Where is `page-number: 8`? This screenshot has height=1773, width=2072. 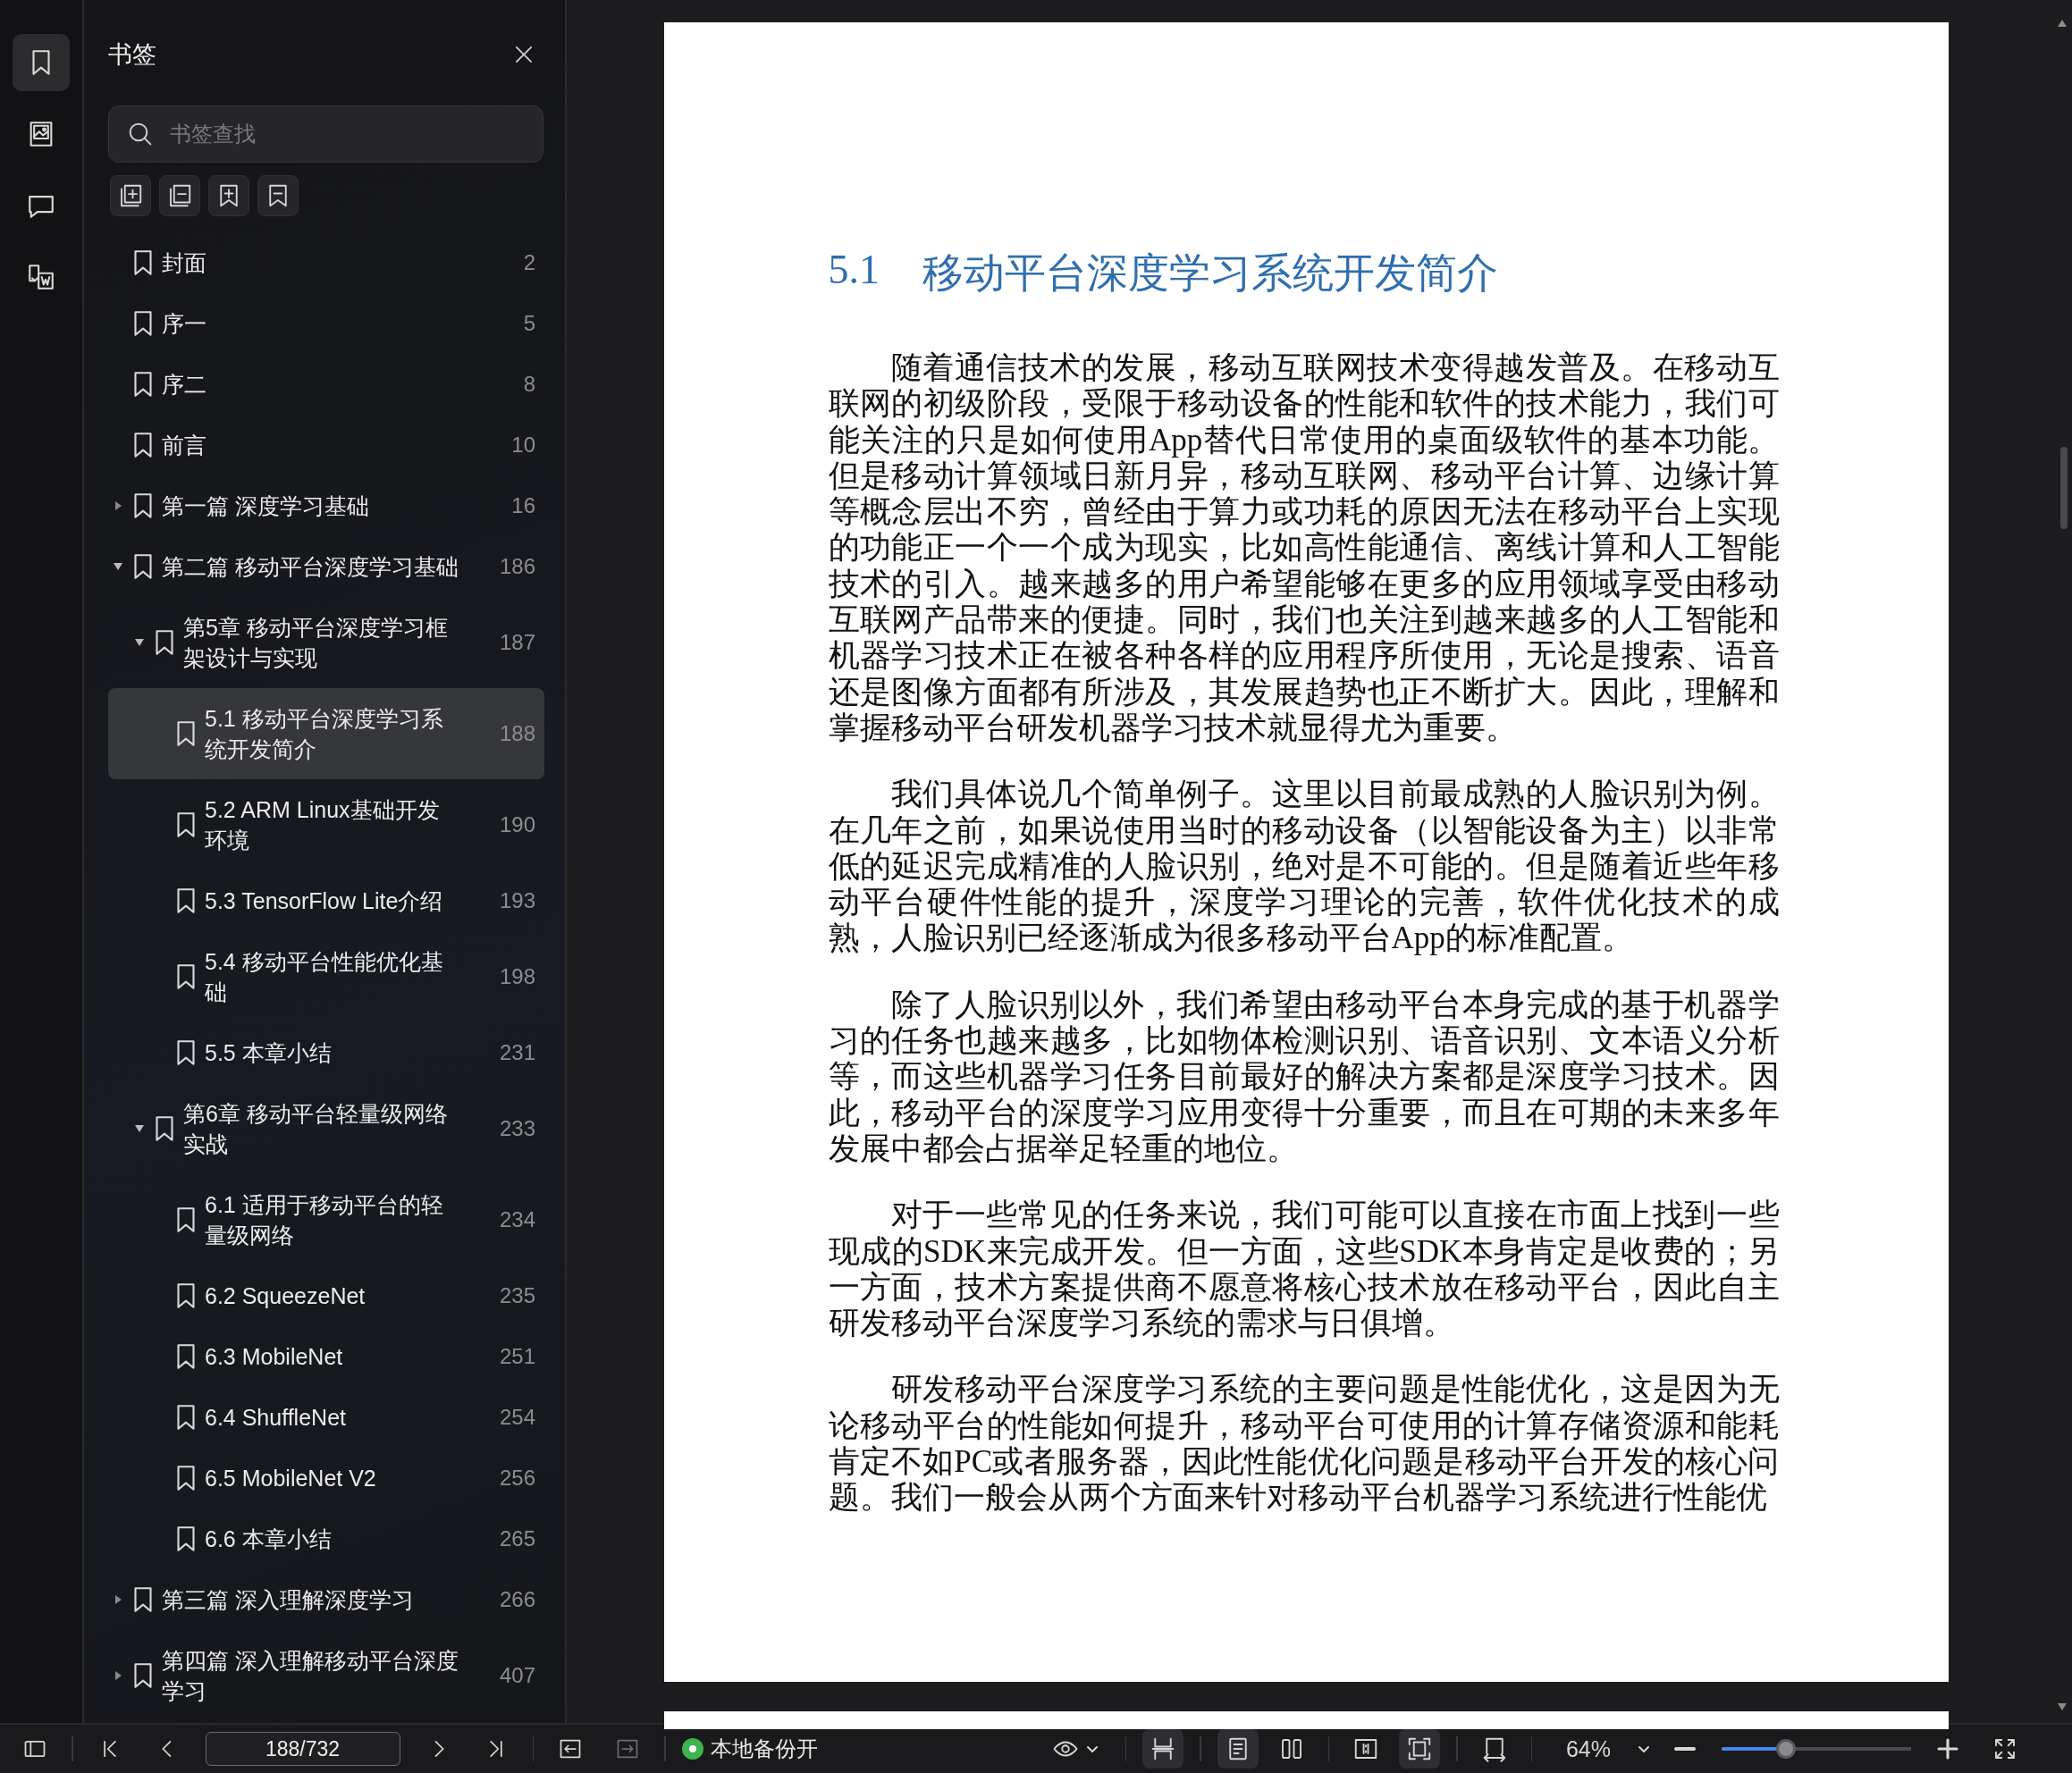
page-number: 8 is located at coordinates (529, 385).